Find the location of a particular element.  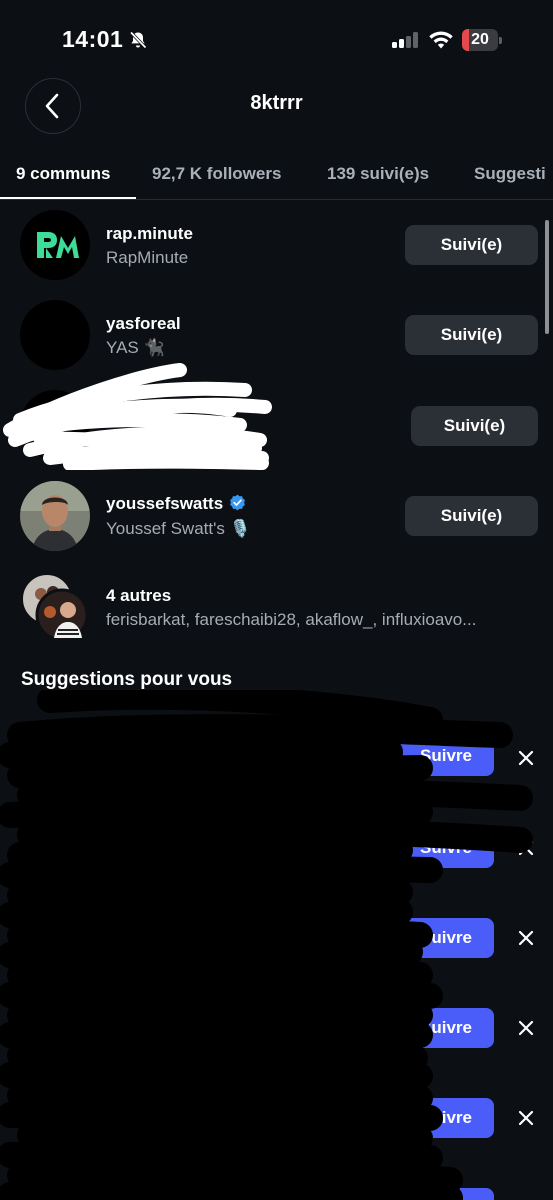

wifi-icon is located at coordinates (441, 40).